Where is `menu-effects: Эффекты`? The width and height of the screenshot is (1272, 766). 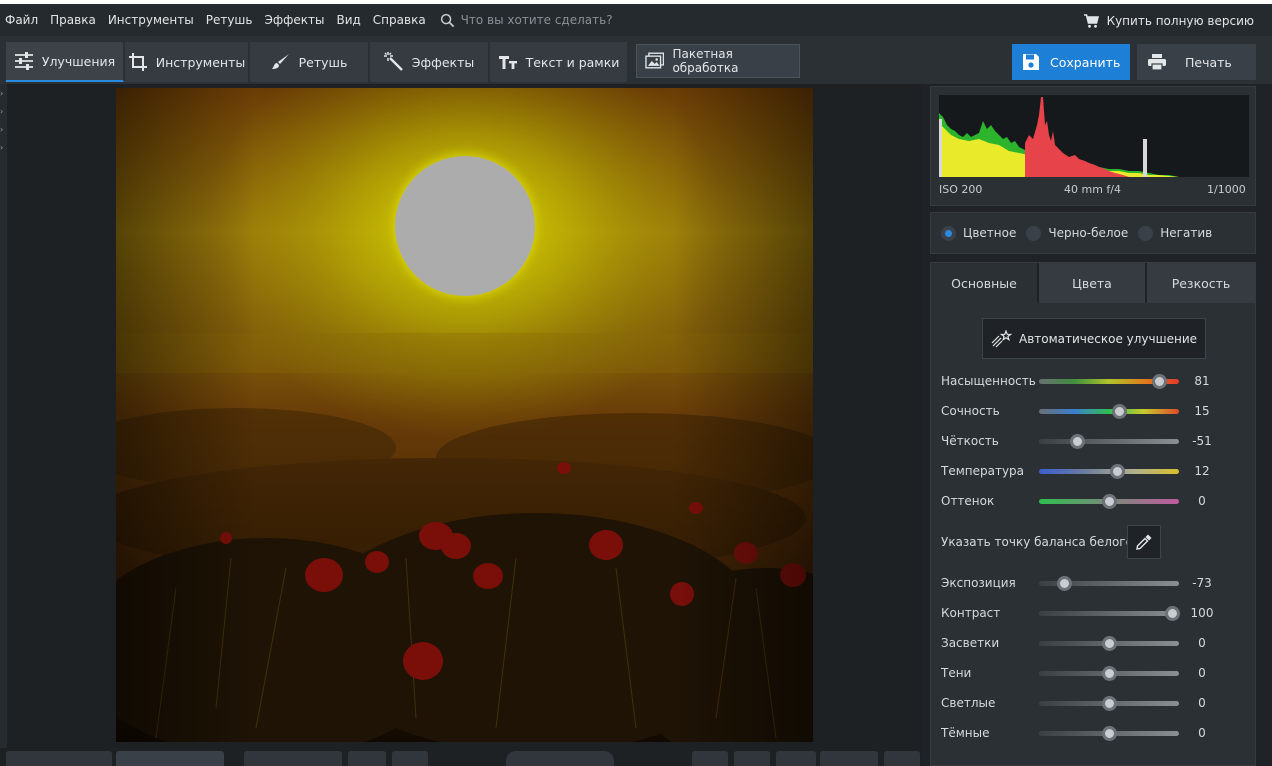 menu-effects: Эффекты is located at coordinates (294, 20).